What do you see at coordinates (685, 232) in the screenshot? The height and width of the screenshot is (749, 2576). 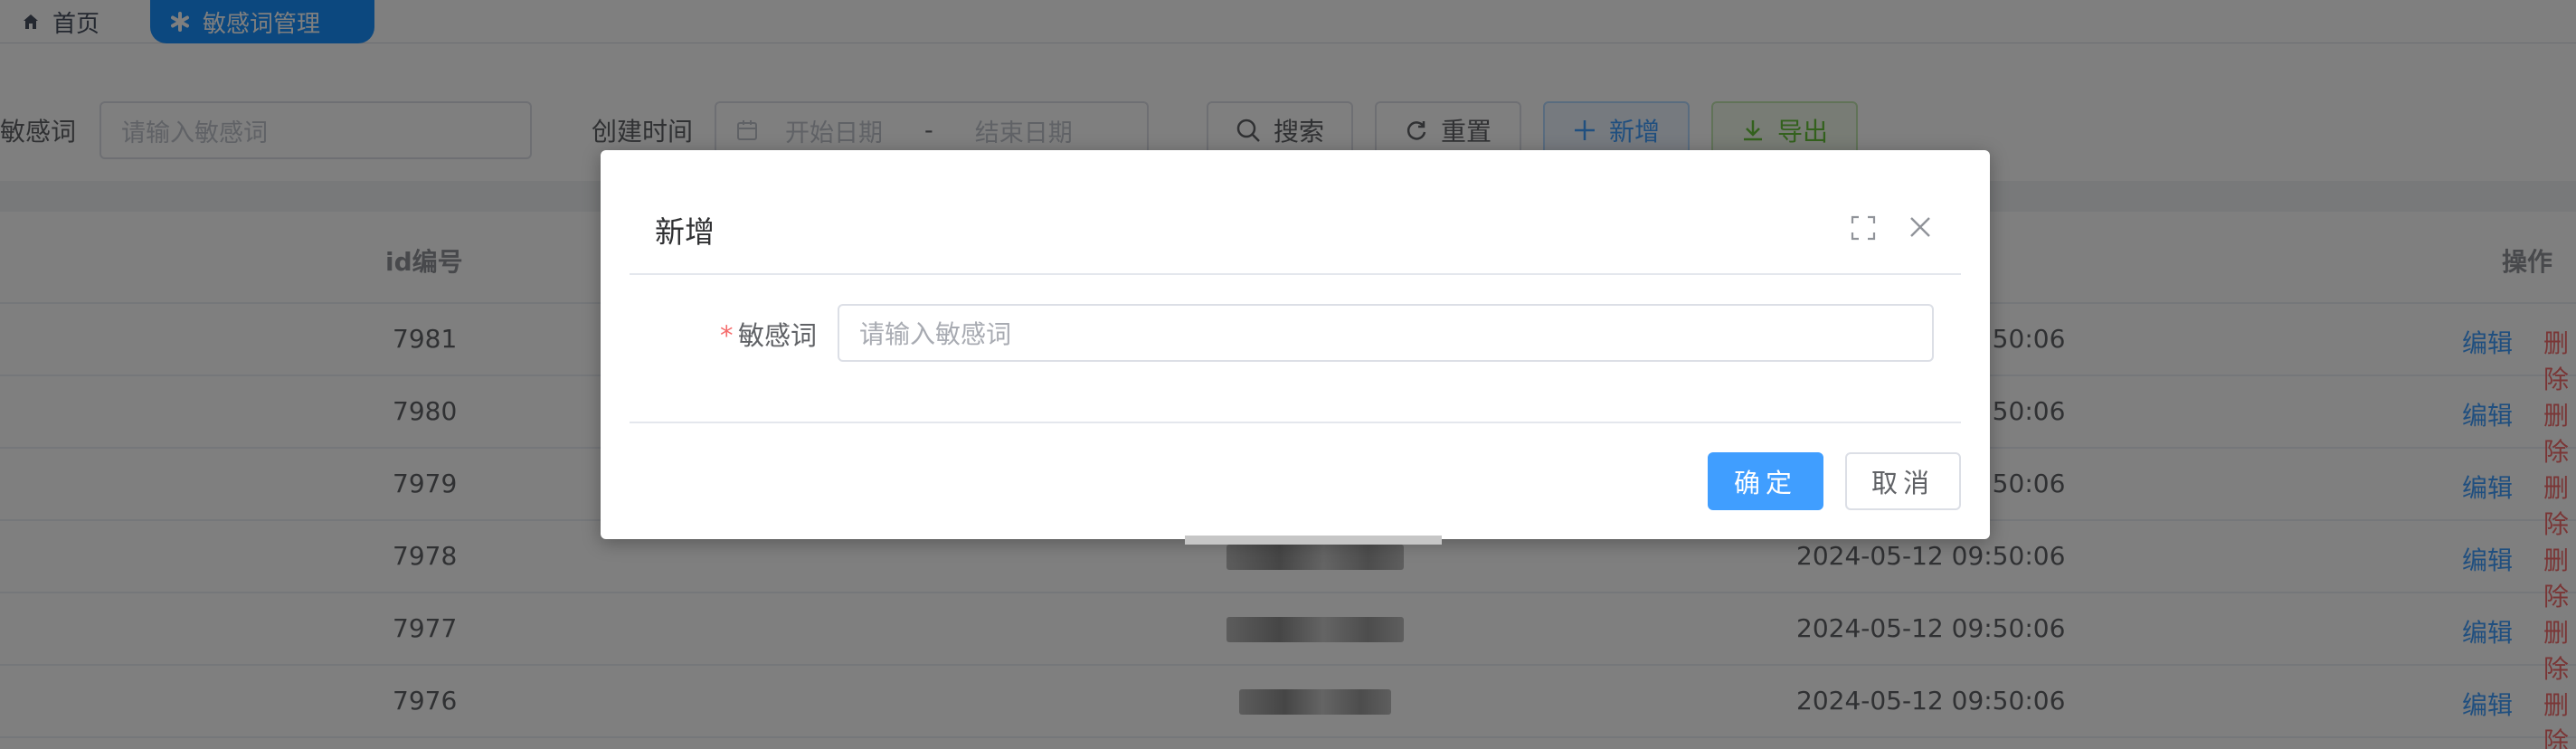 I see `dialog-title: 新增` at bounding box center [685, 232].